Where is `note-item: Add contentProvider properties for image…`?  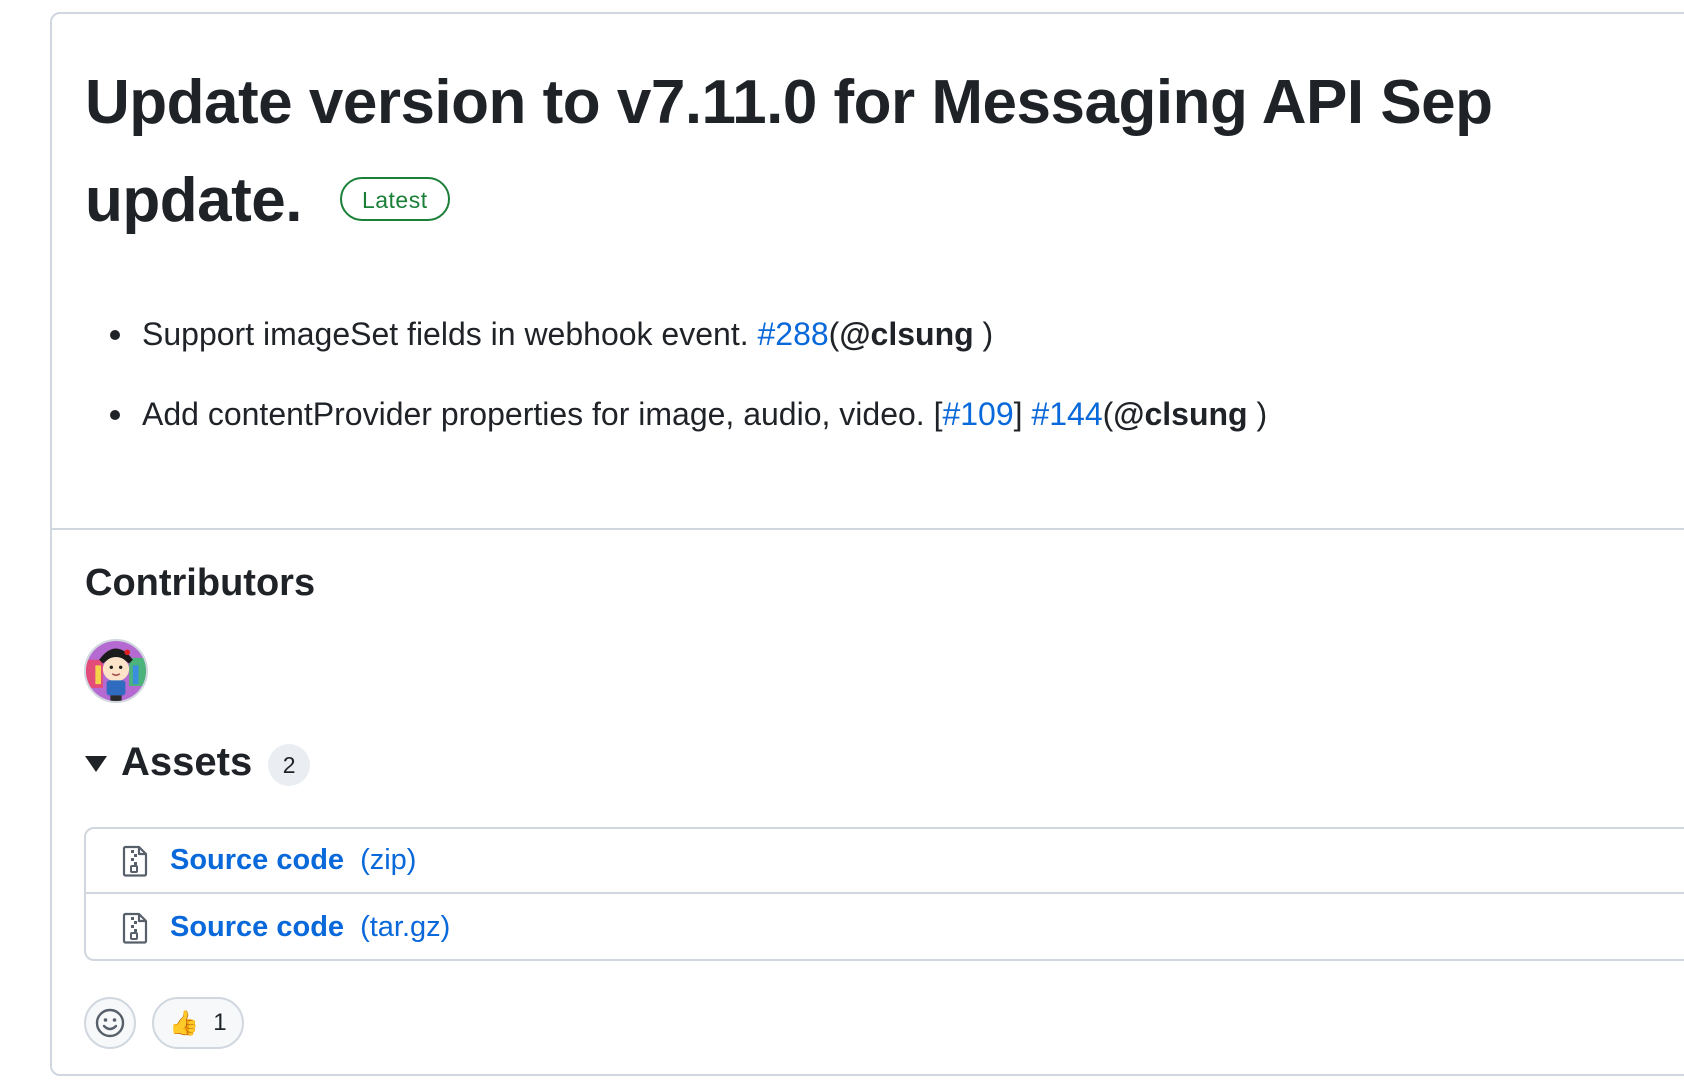
note-item: Add contentProvider properties for image… is located at coordinates (688, 414).